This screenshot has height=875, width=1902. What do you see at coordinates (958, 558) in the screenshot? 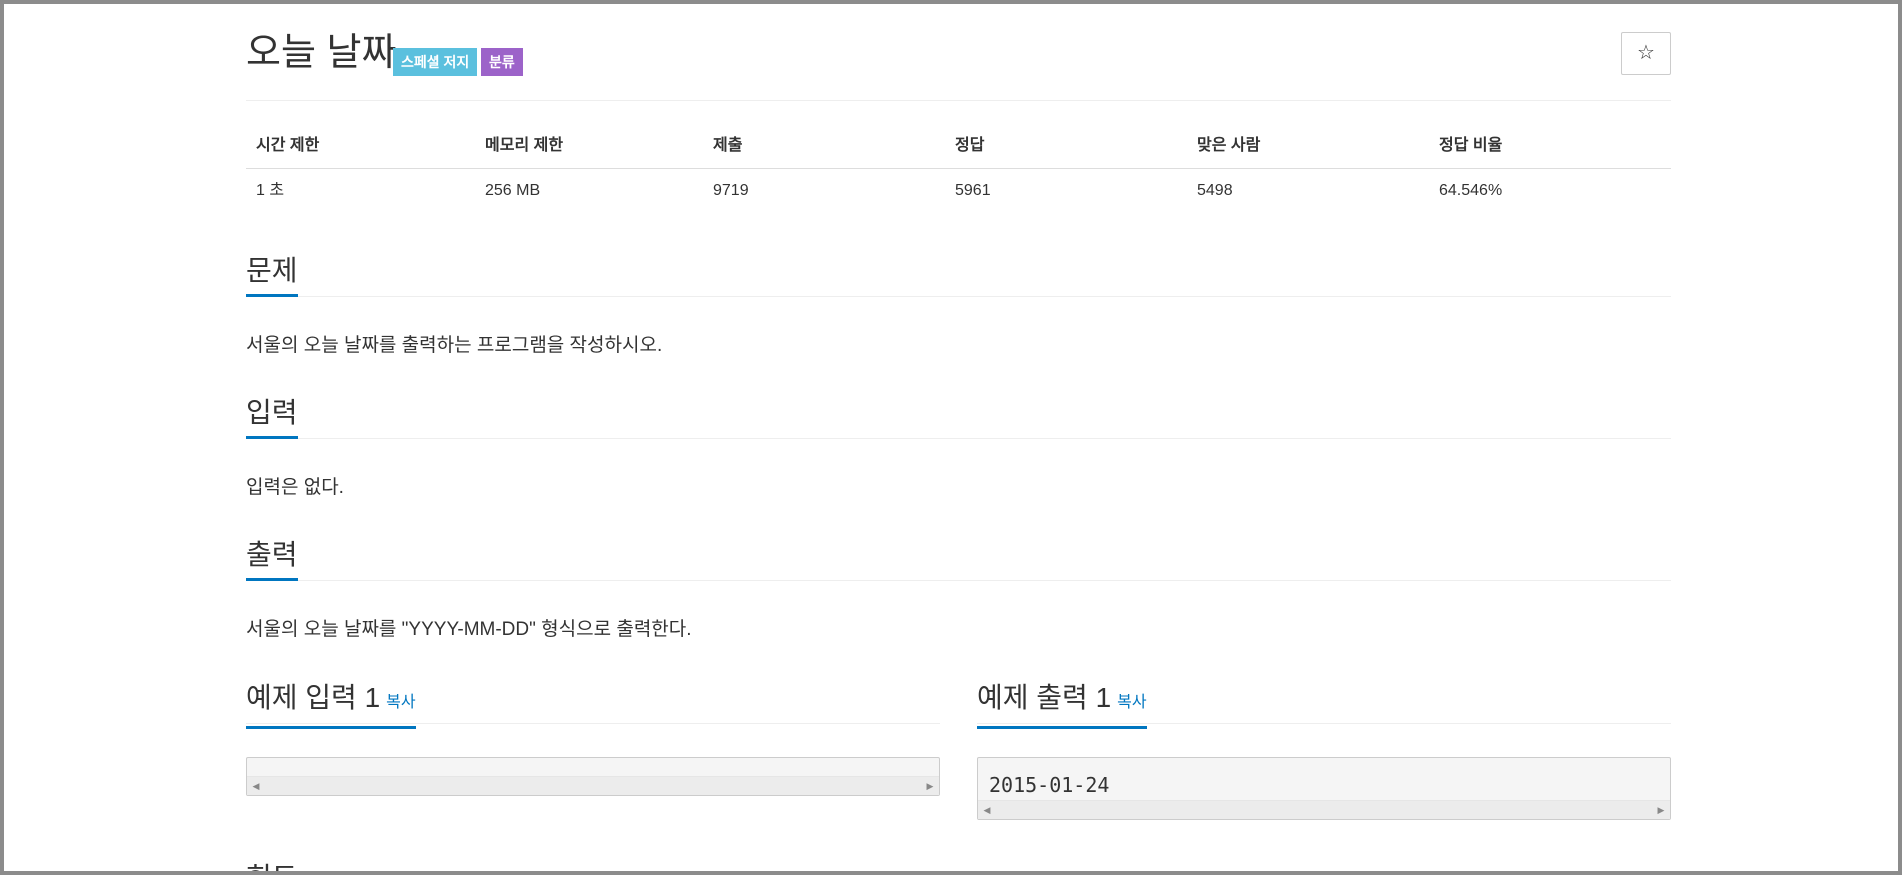
I see `section-headline: 출력` at bounding box center [958, 558].